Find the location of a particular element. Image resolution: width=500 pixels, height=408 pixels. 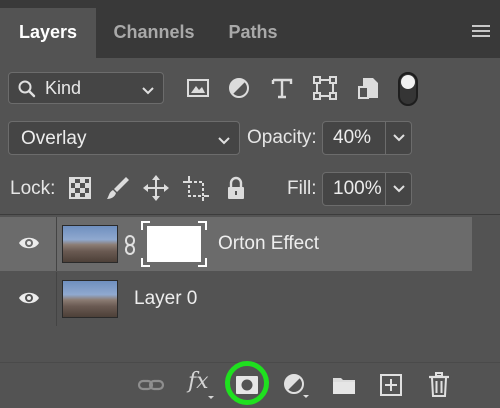

panel-divider is located at coordinates (250, 214).